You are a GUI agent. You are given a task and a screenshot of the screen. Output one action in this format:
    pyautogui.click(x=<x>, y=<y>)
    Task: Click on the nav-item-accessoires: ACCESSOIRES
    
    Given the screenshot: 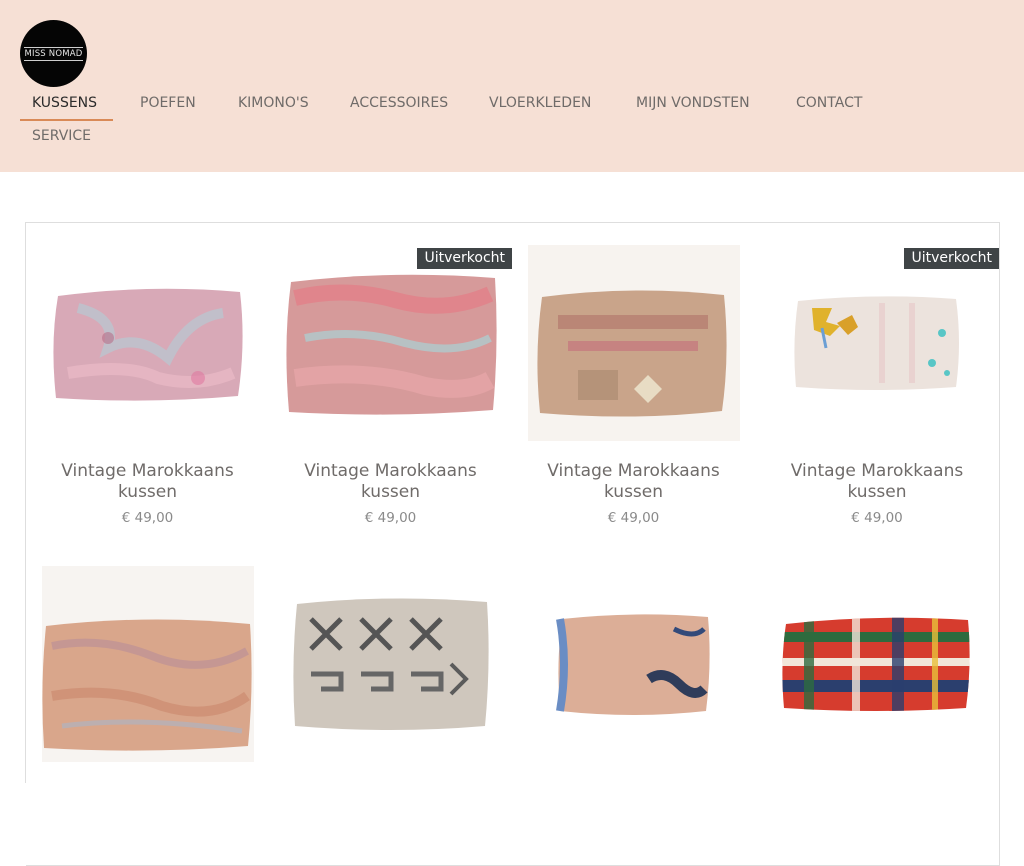 What is the action you would take?
    pyautogui.click(x=399, y=103)
    